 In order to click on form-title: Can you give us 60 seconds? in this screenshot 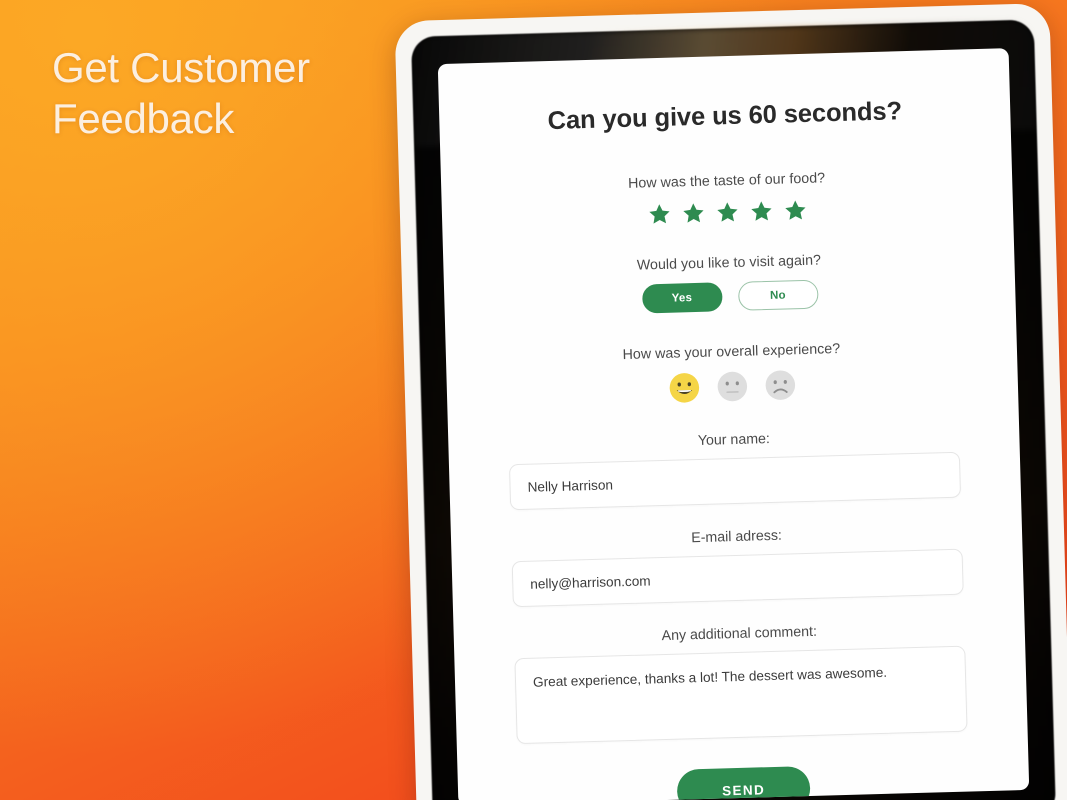, I will do `click(725, 116)`.